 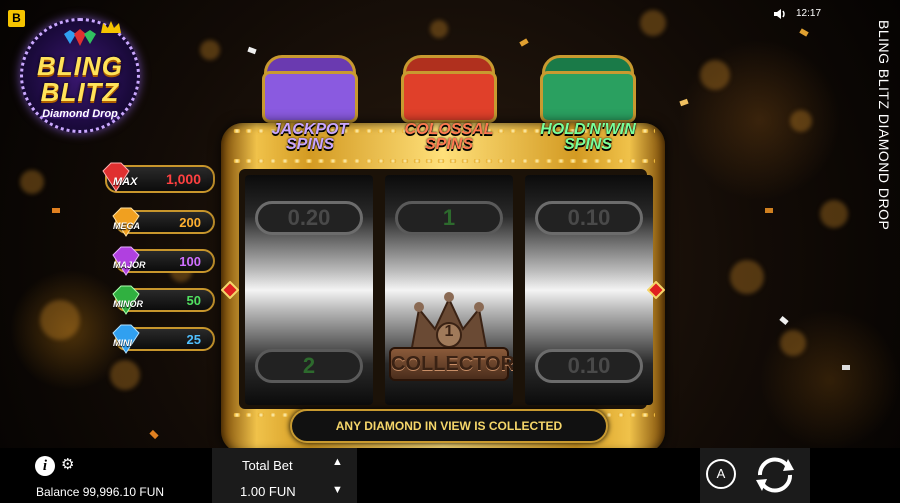 I want to click on total-bet-value: 1.00 FUN, so click(x=268, y=491).